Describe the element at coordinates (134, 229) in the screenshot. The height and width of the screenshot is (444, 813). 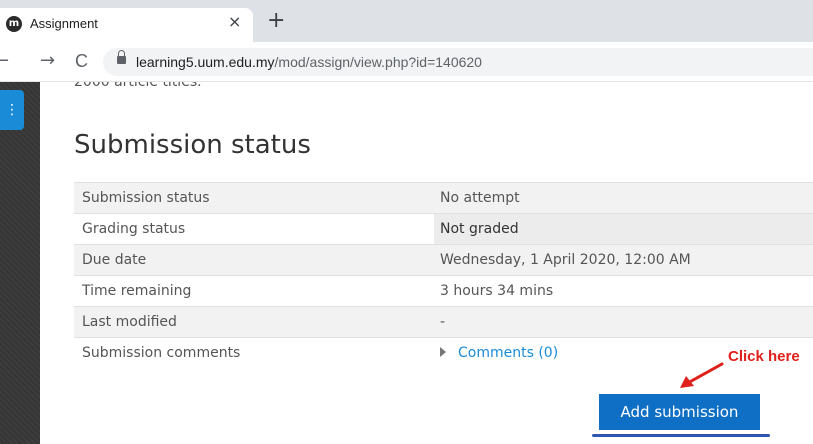
I see `row-label: Grading status` at that location.